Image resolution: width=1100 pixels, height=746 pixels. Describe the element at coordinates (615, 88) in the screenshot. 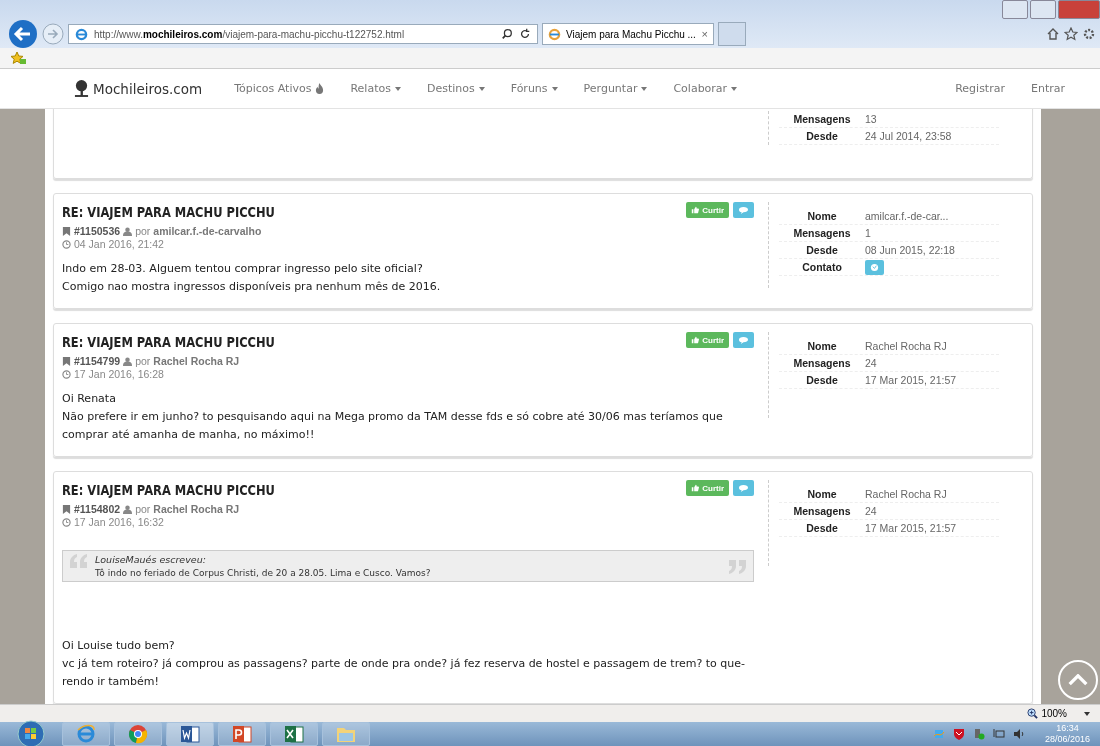

I see `nav-link: Perguntar` at that location.